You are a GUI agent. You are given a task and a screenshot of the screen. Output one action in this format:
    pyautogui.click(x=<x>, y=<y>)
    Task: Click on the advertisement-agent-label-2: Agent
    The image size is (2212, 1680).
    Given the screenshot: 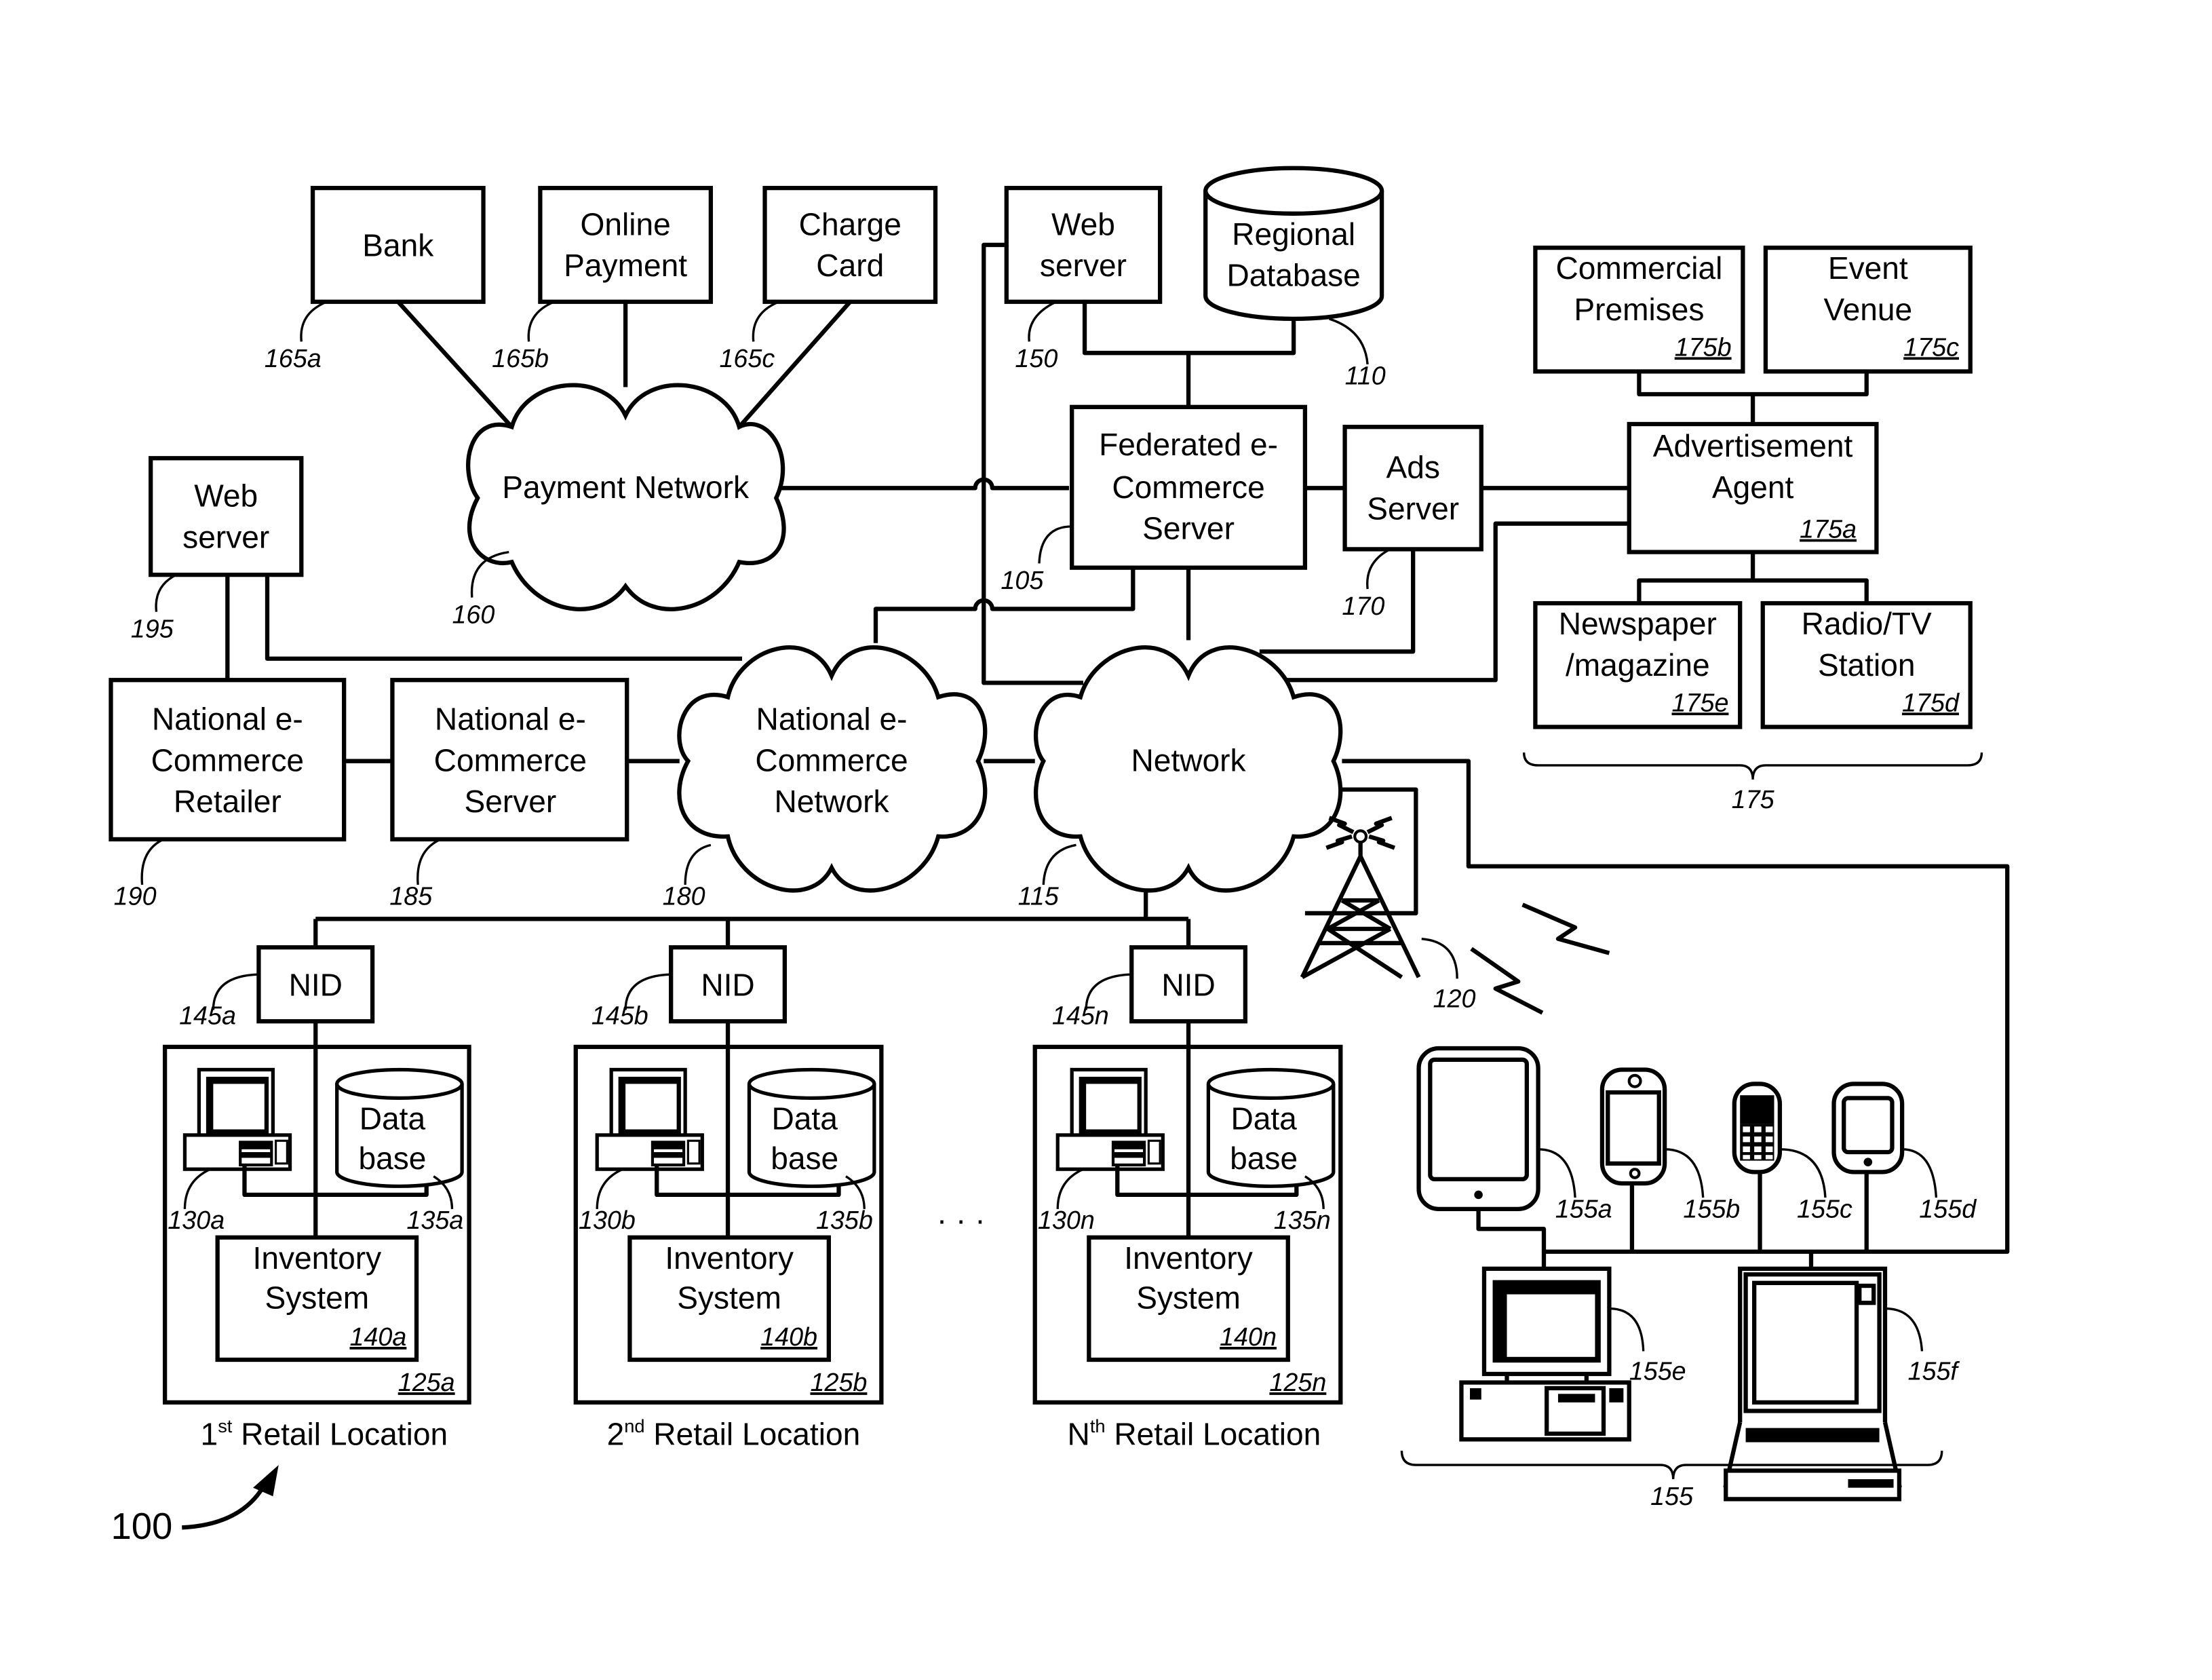 What is the action you would take?
    pyautogui.click(x=1753, y=487)
    